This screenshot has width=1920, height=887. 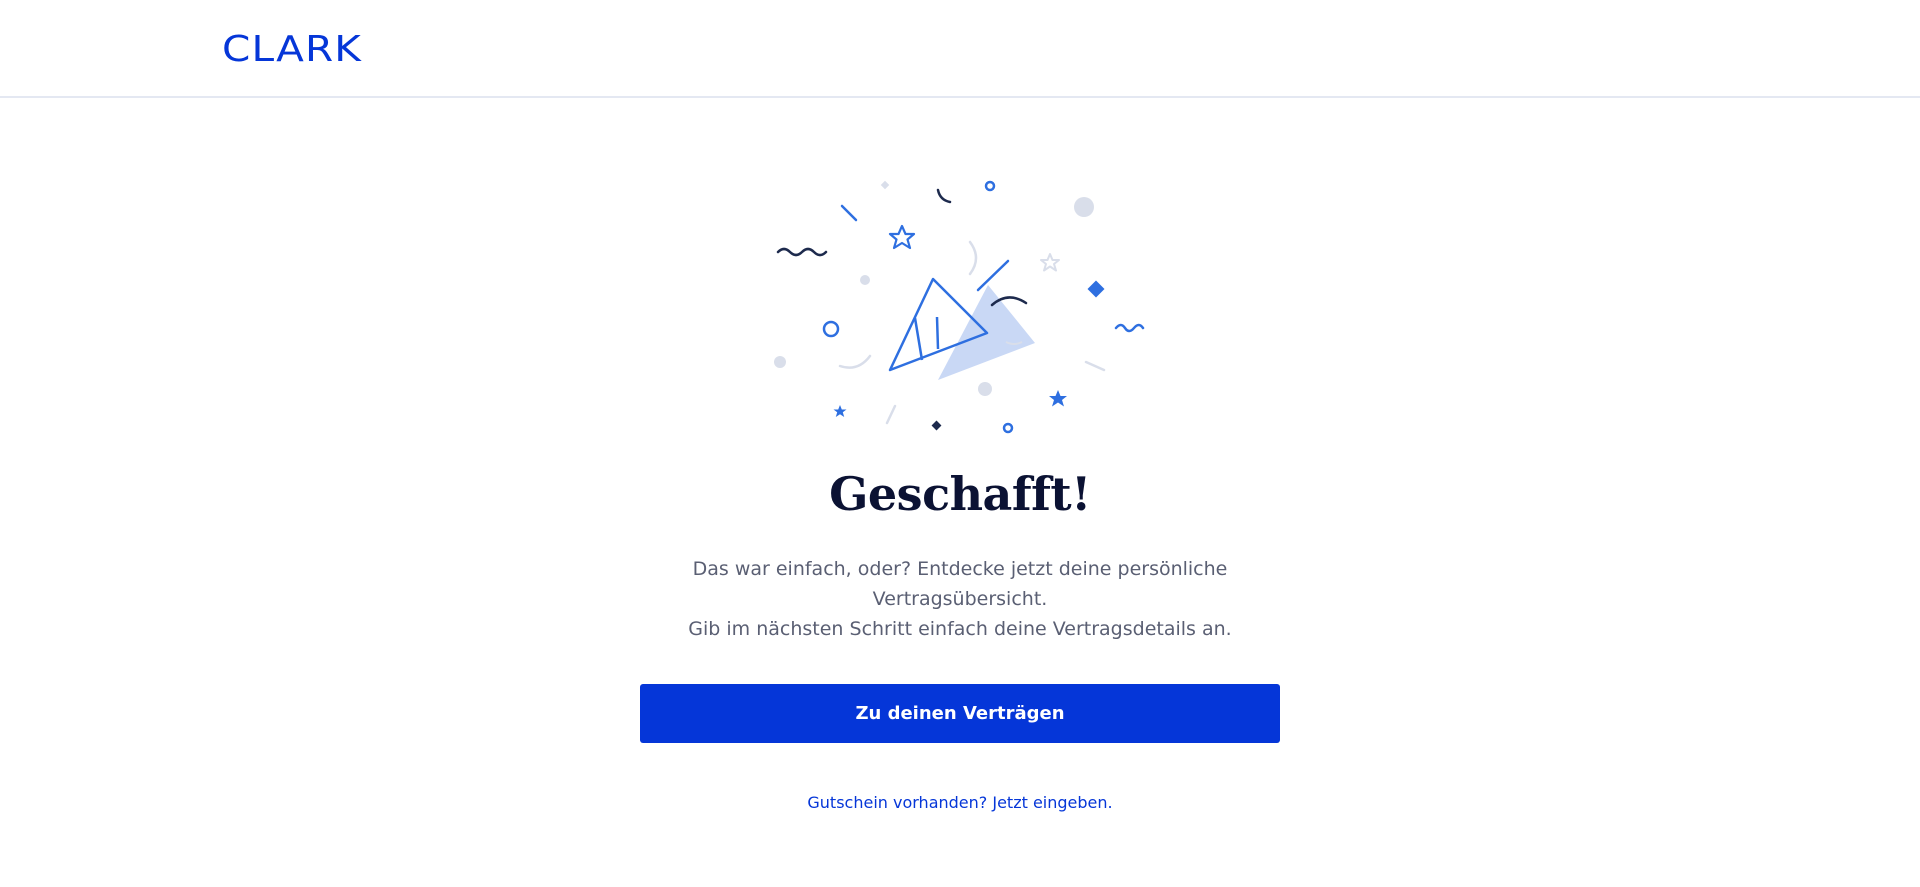 I want to click on page-title: Geschafft!, so click(x=960, y=494).